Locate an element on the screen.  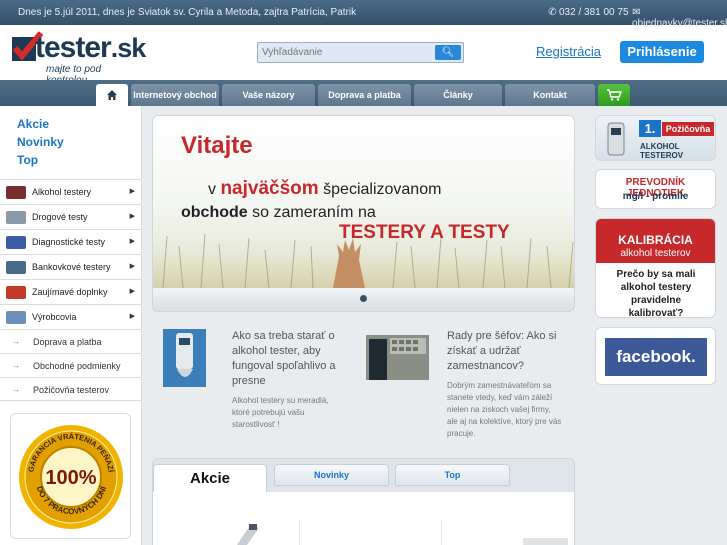
home-icon is located at coordinates (112, 95).